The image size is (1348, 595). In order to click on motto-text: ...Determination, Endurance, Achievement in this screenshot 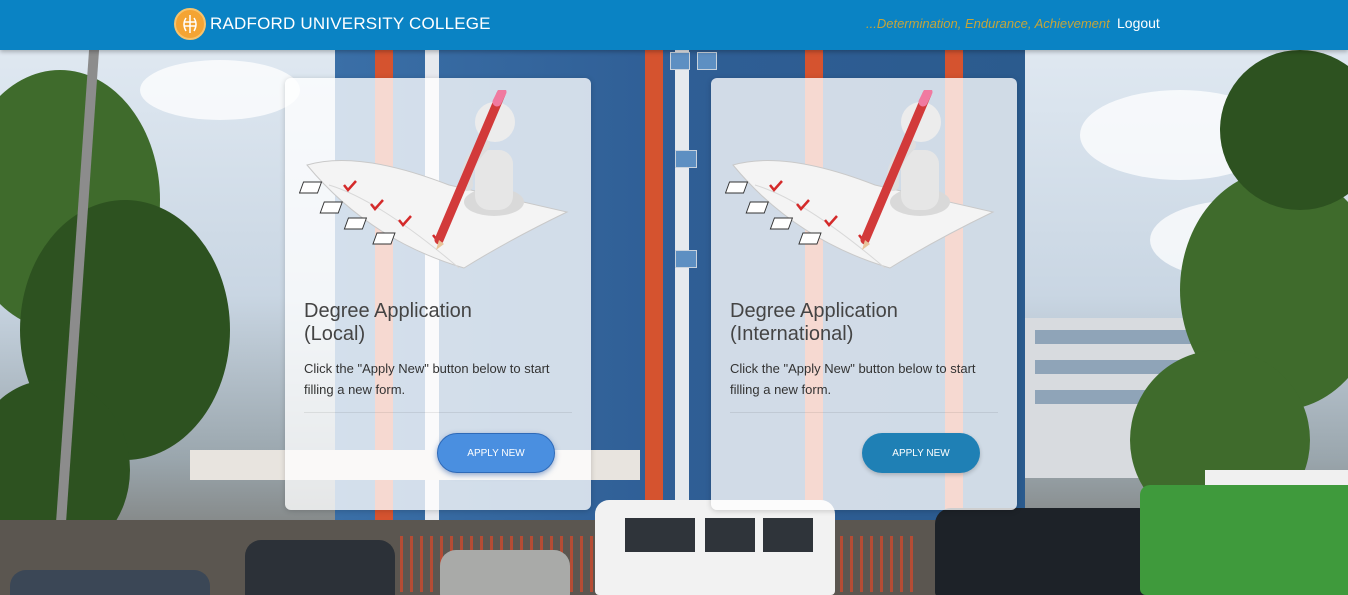, I will do `click(988, 23)`.